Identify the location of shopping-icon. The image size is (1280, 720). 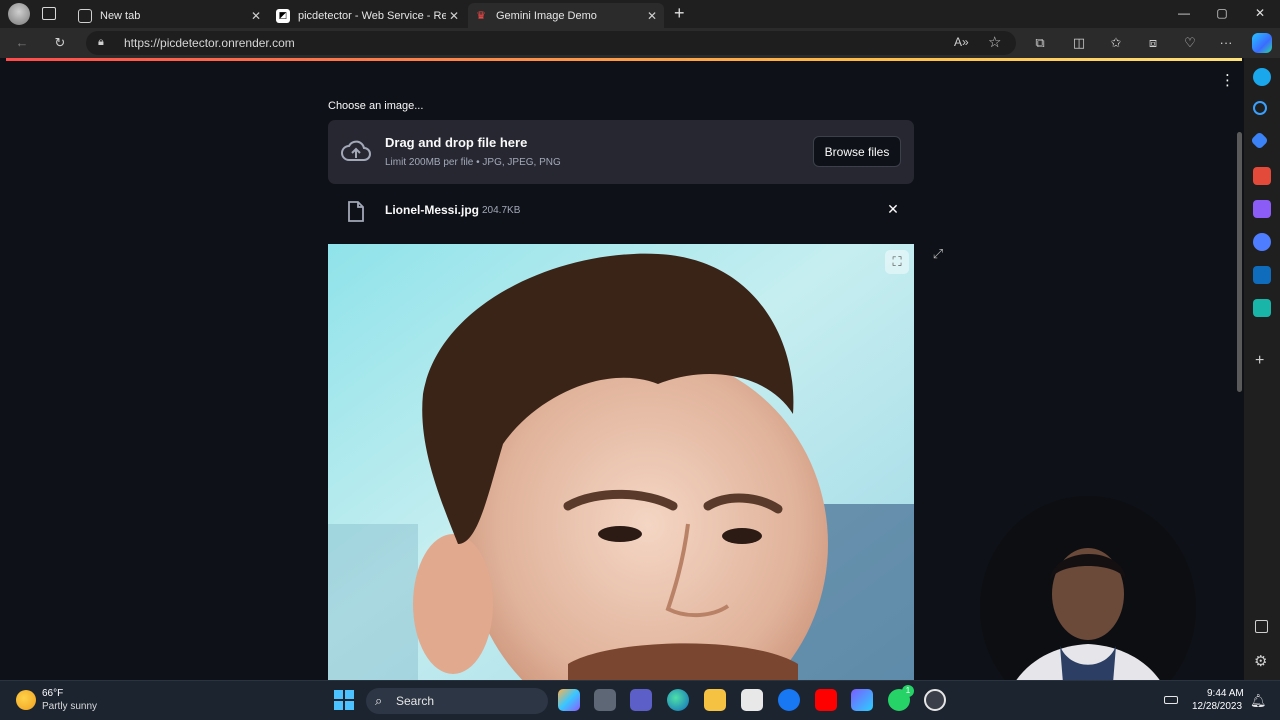
(1259, 140).